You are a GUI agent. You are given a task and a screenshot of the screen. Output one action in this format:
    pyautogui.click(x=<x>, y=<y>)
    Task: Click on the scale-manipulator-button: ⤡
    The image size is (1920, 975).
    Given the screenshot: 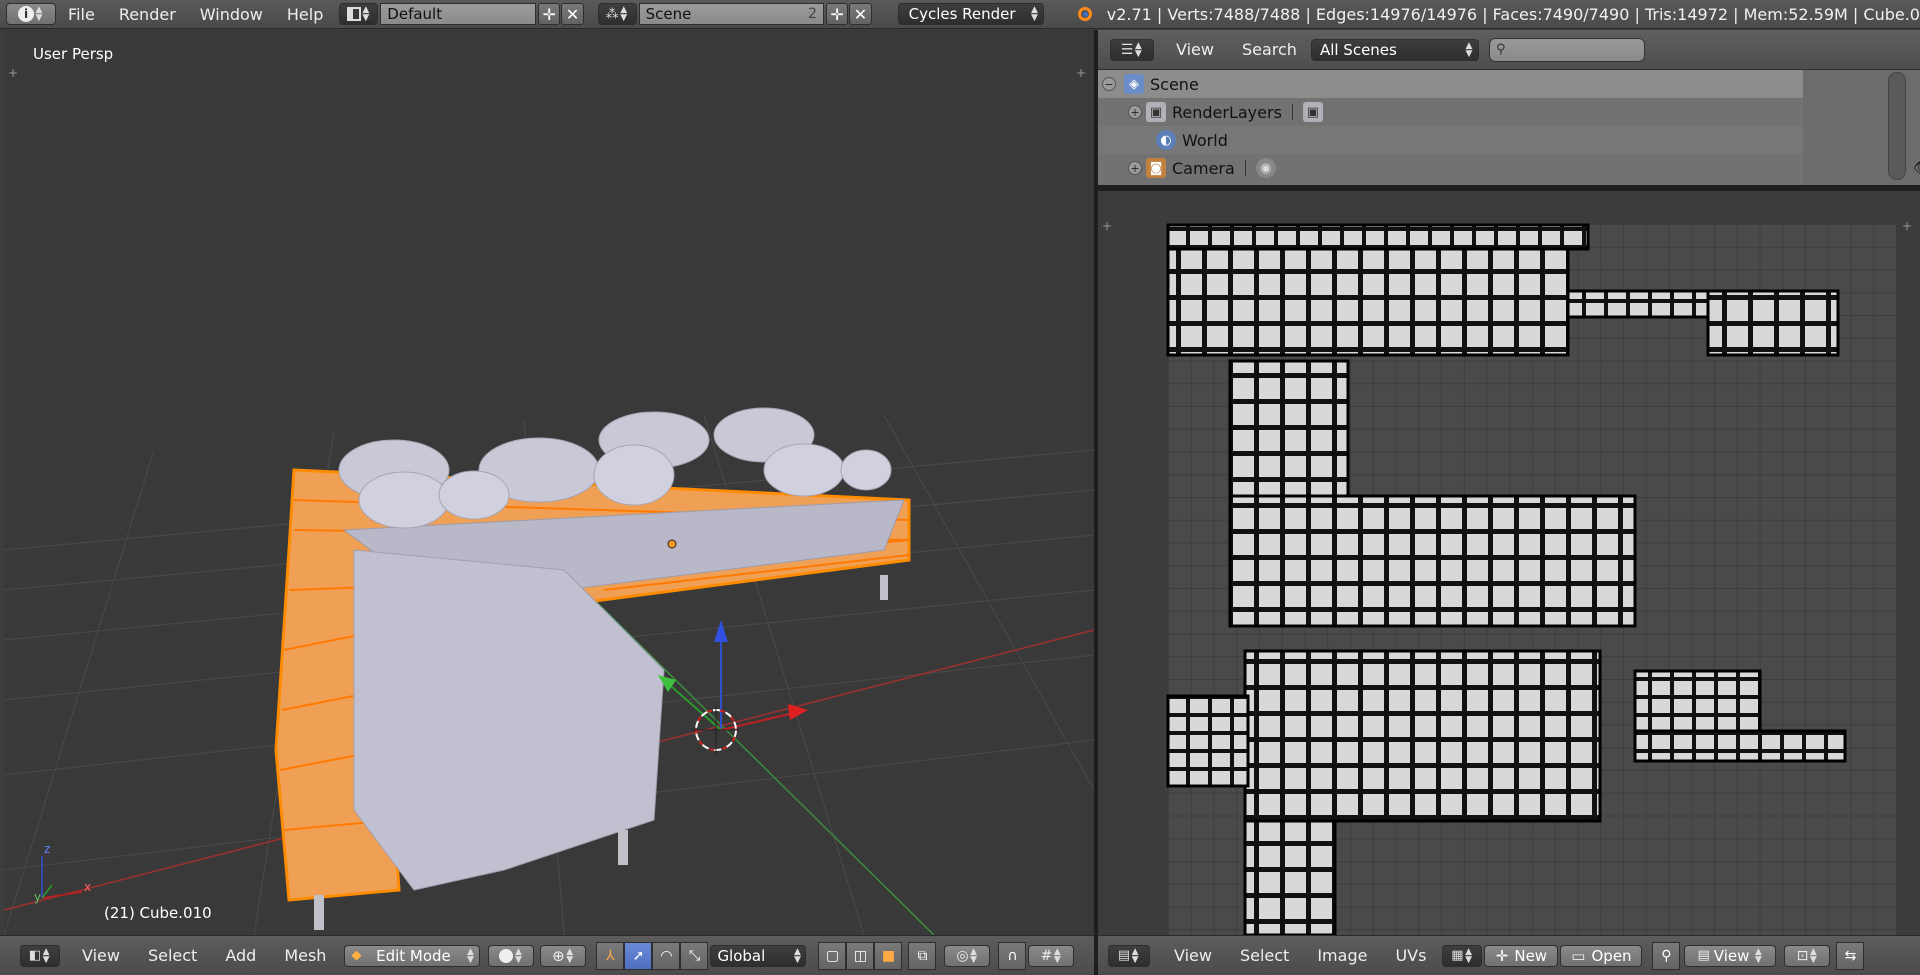 What is the action you would take?
    pyautogui.click(x=694, y=955)
    